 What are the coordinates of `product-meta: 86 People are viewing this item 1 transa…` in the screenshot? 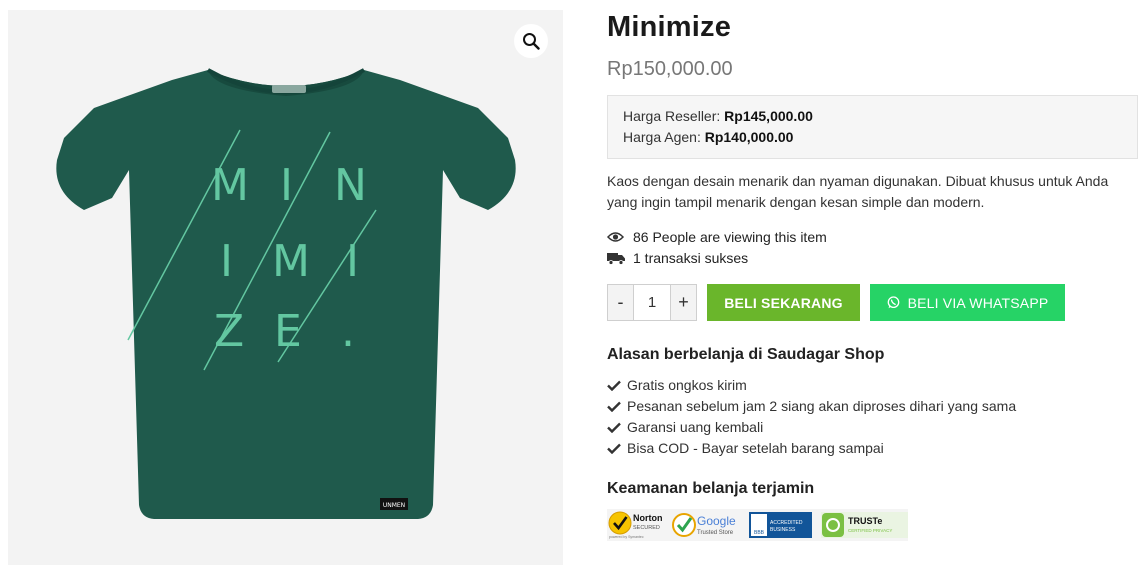 It's located at (873, 247).